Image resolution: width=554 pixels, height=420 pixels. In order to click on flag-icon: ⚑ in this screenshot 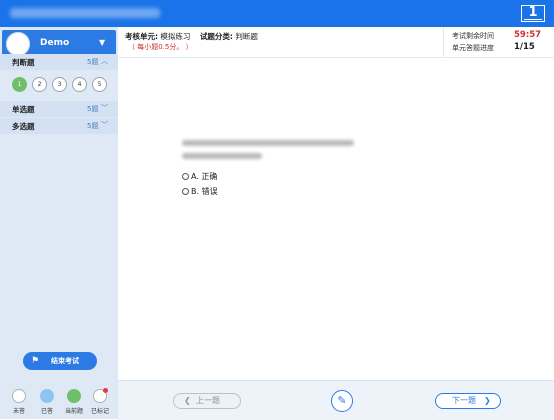, I will do `click(35, 361)`.